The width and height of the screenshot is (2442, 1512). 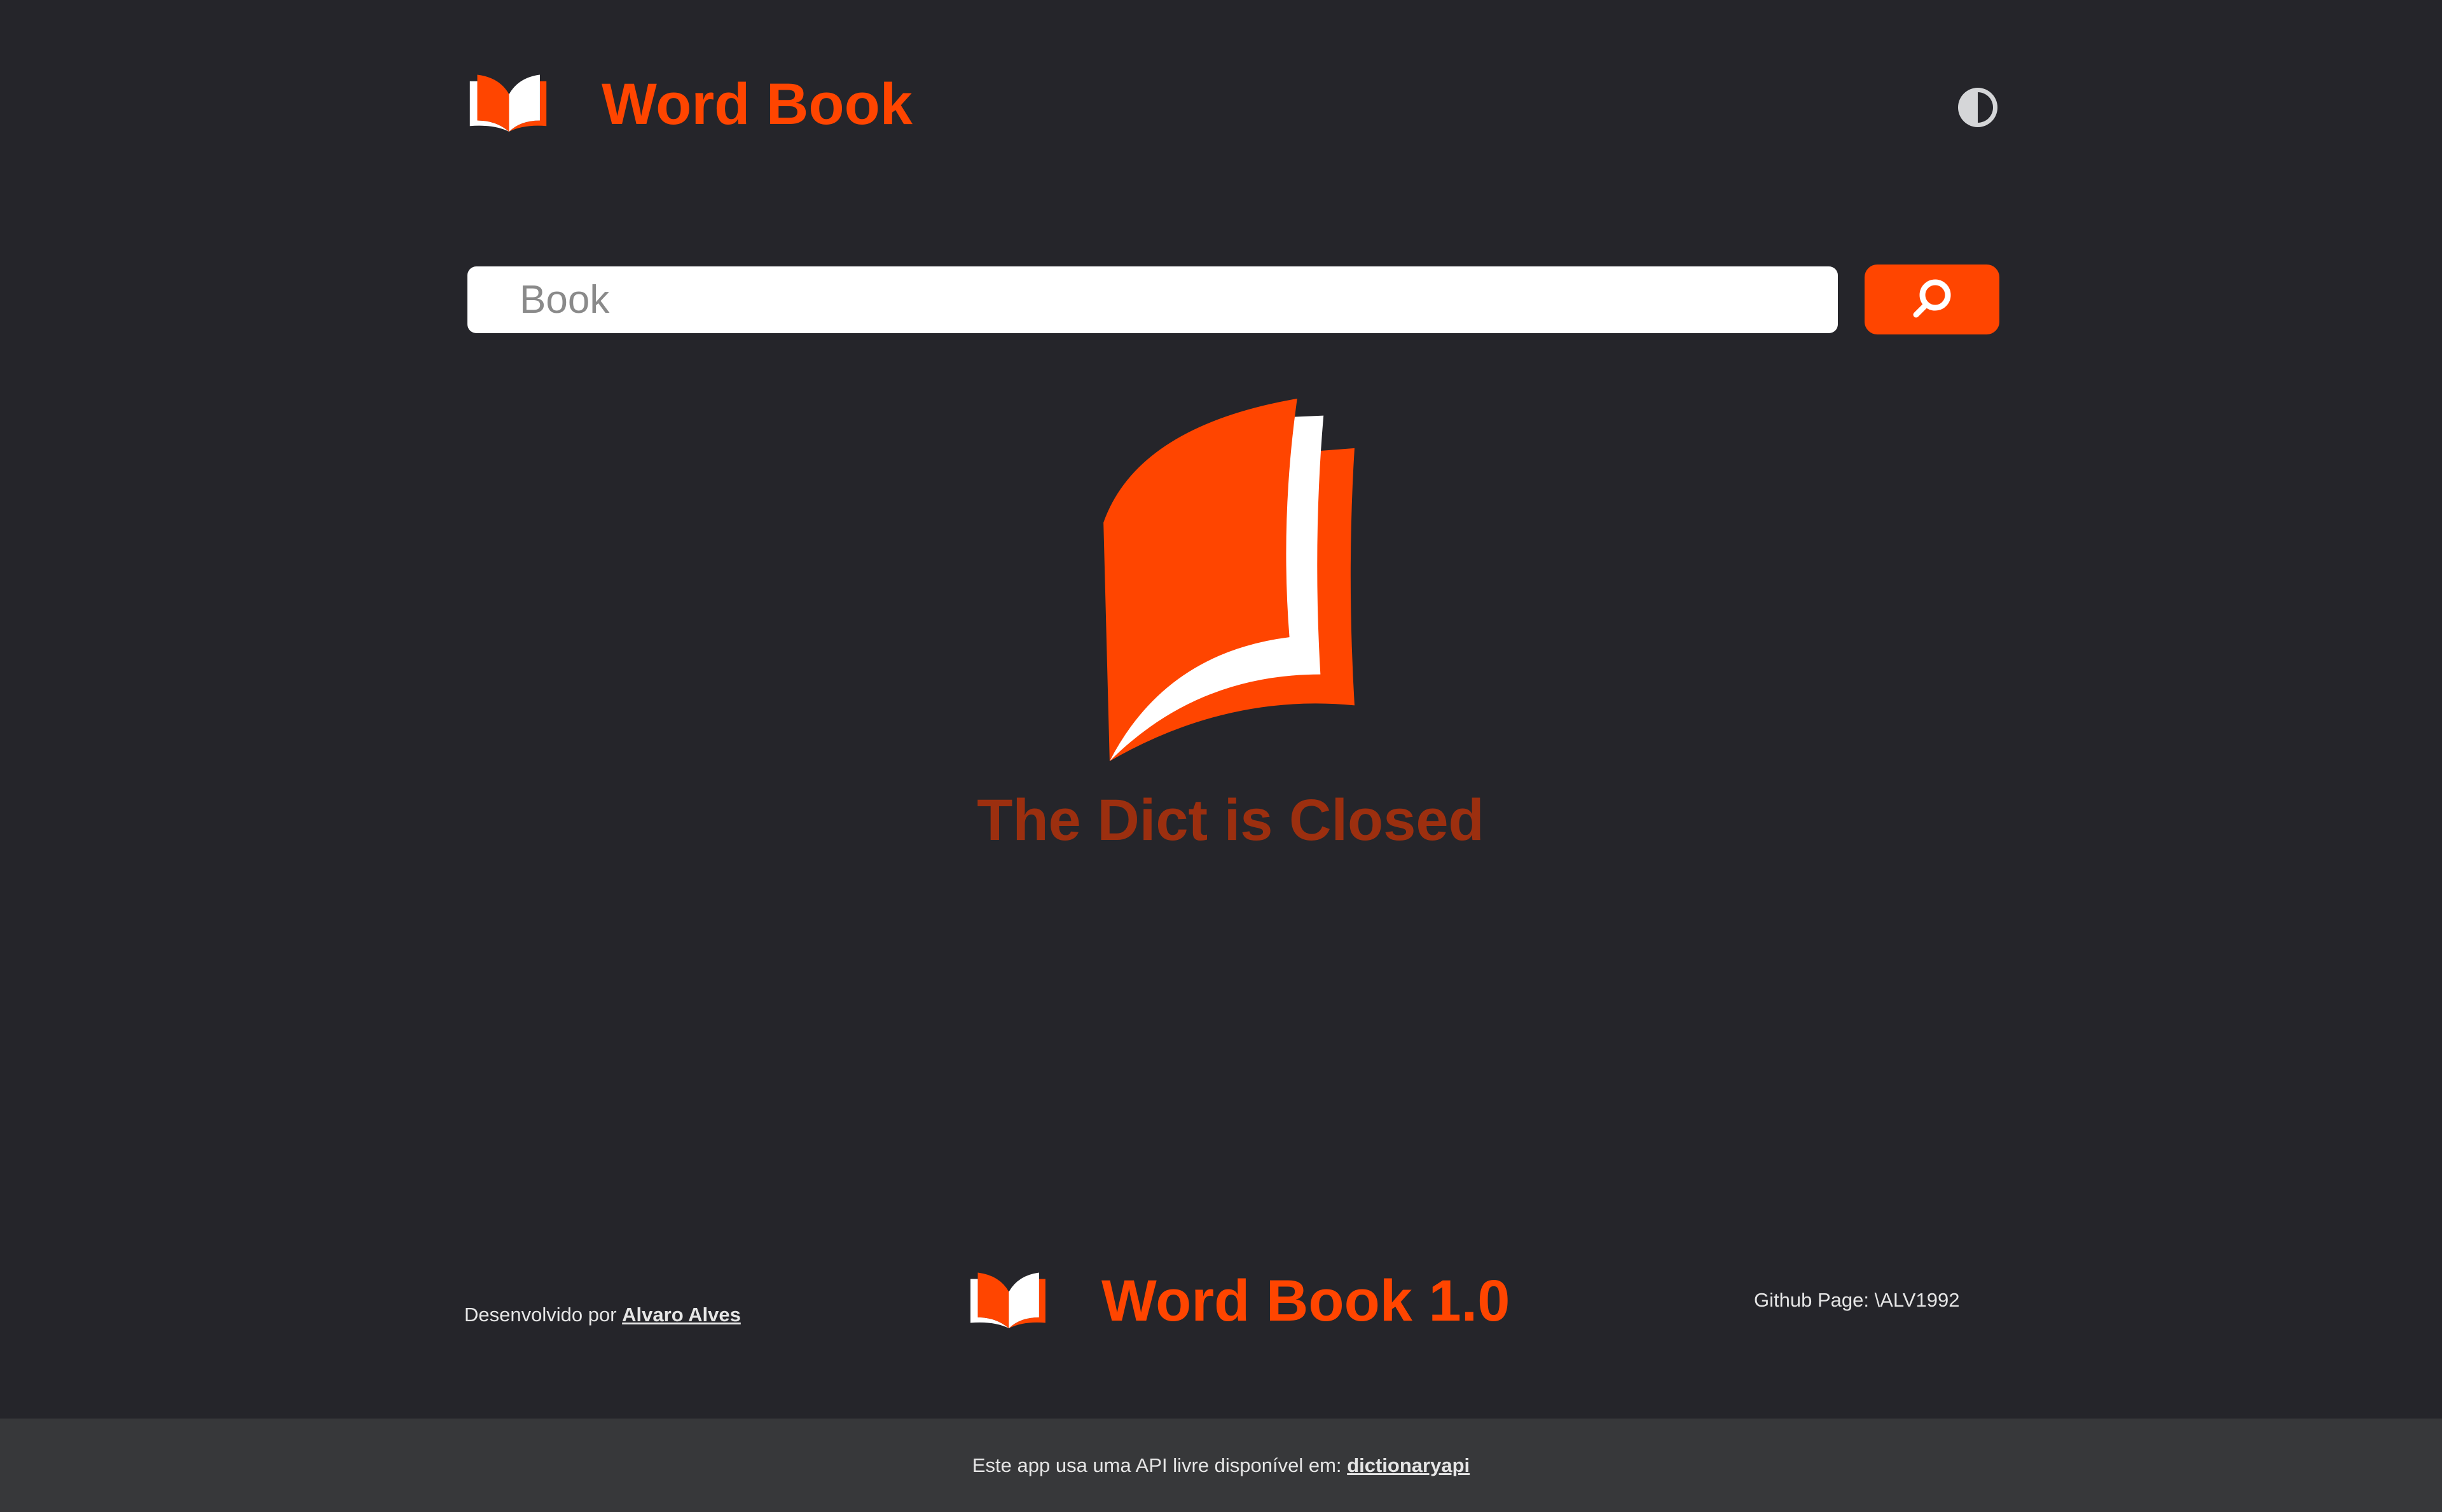 I want to click on developer-credit: Desenvolvido por Alvaro Alves, so click(x=602, y=1314).